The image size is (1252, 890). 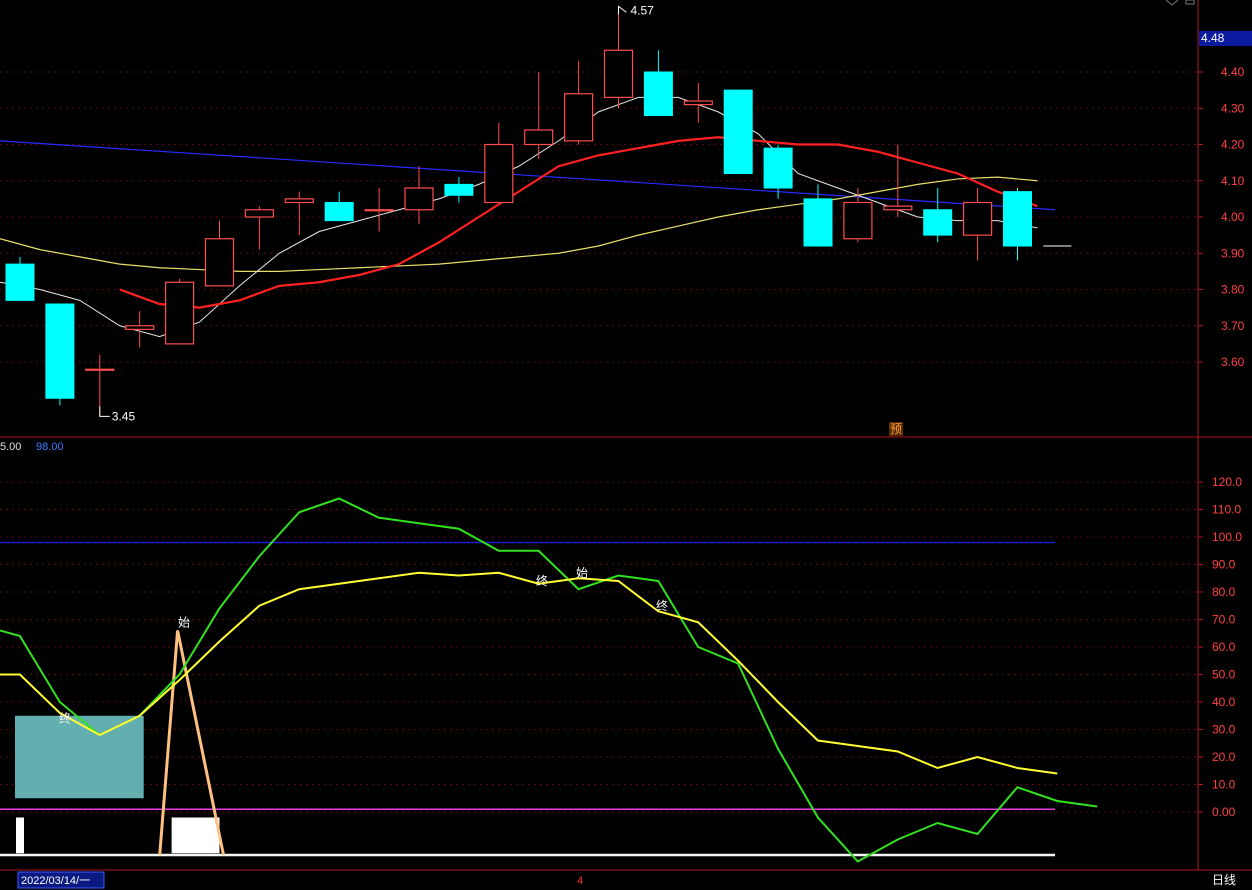 What do you see at coordinates (50, 447) in the screenshot?
I see `indicator-header-value-2: 98.00` at bounding box center [50, 447].